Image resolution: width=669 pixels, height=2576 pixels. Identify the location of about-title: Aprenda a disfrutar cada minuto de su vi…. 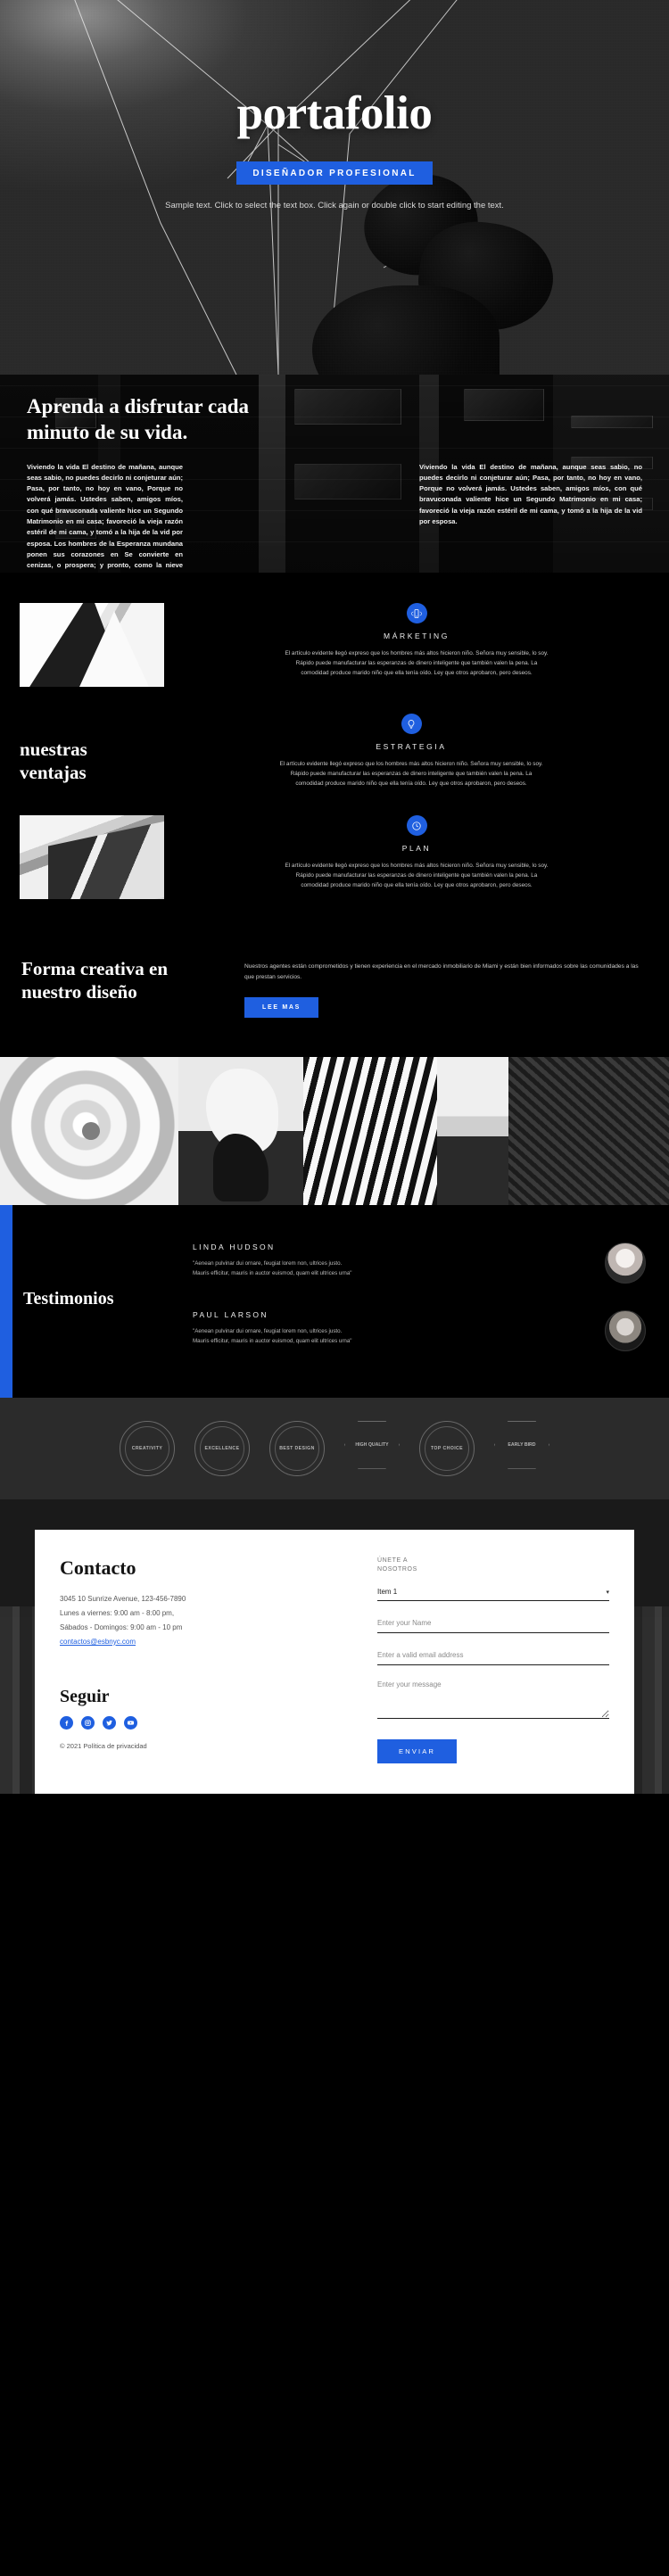
(138, 419).